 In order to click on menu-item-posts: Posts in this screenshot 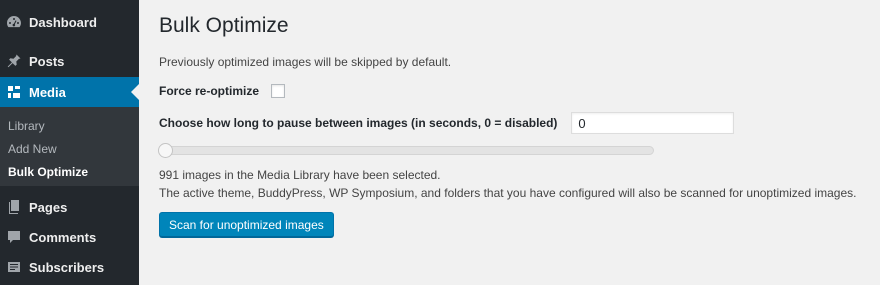, I will do `click(69, 61)`.